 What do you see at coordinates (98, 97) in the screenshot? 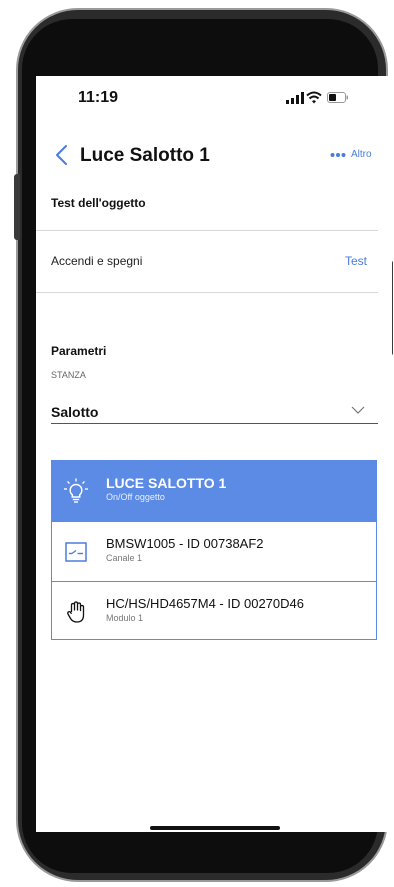
I see `status-time: 11:19` at bounding box center [98, 97].